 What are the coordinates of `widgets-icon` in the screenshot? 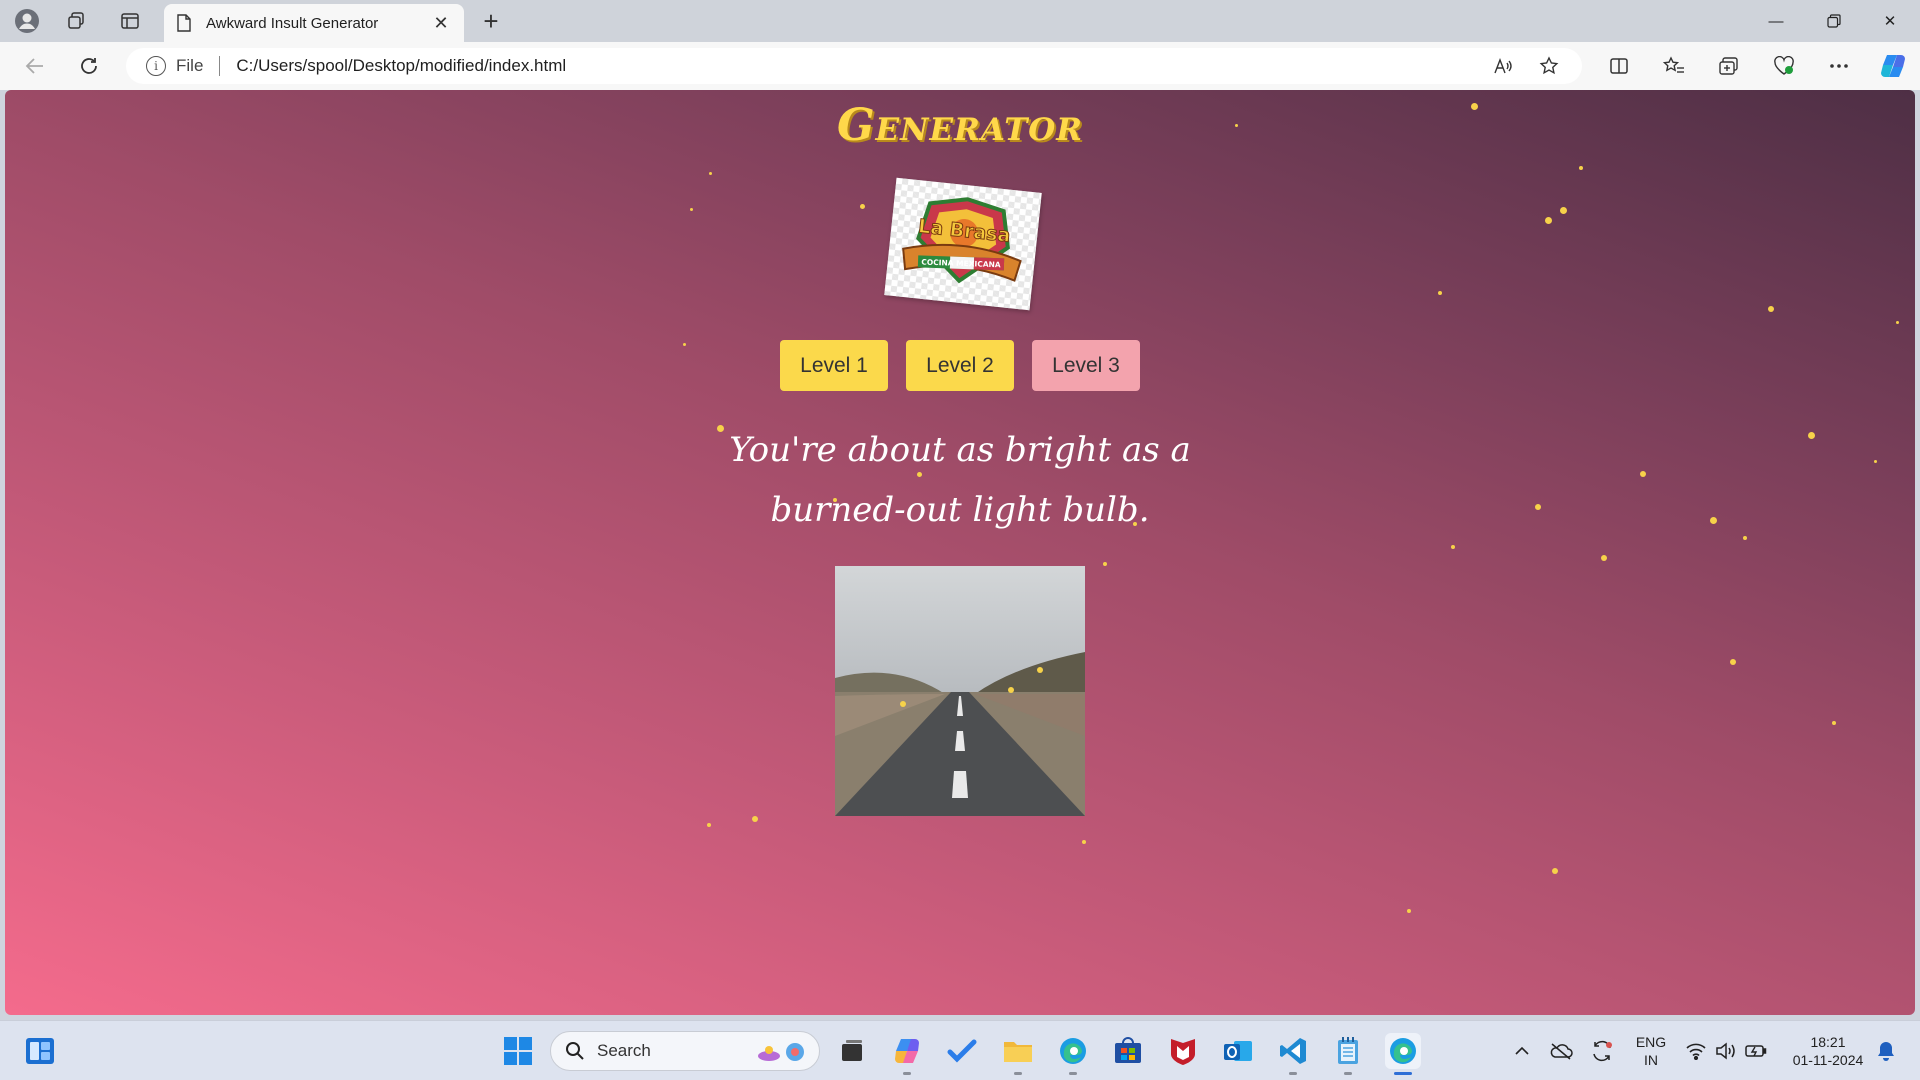 It's located at (40, 1051).